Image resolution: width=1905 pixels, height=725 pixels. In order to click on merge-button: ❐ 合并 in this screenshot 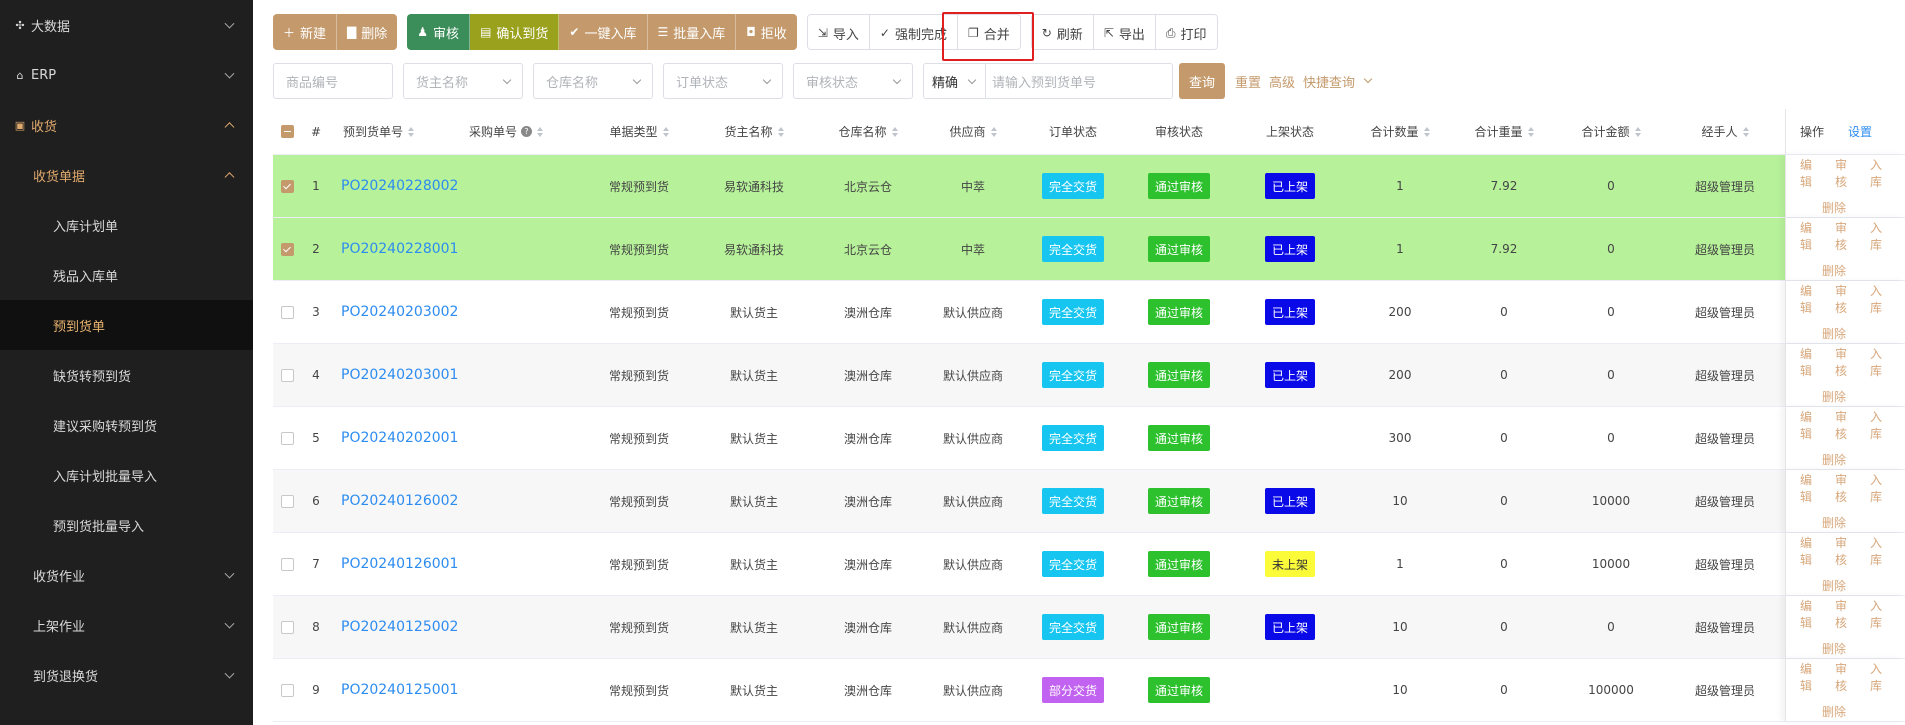, I will do `click(988, 32)`.